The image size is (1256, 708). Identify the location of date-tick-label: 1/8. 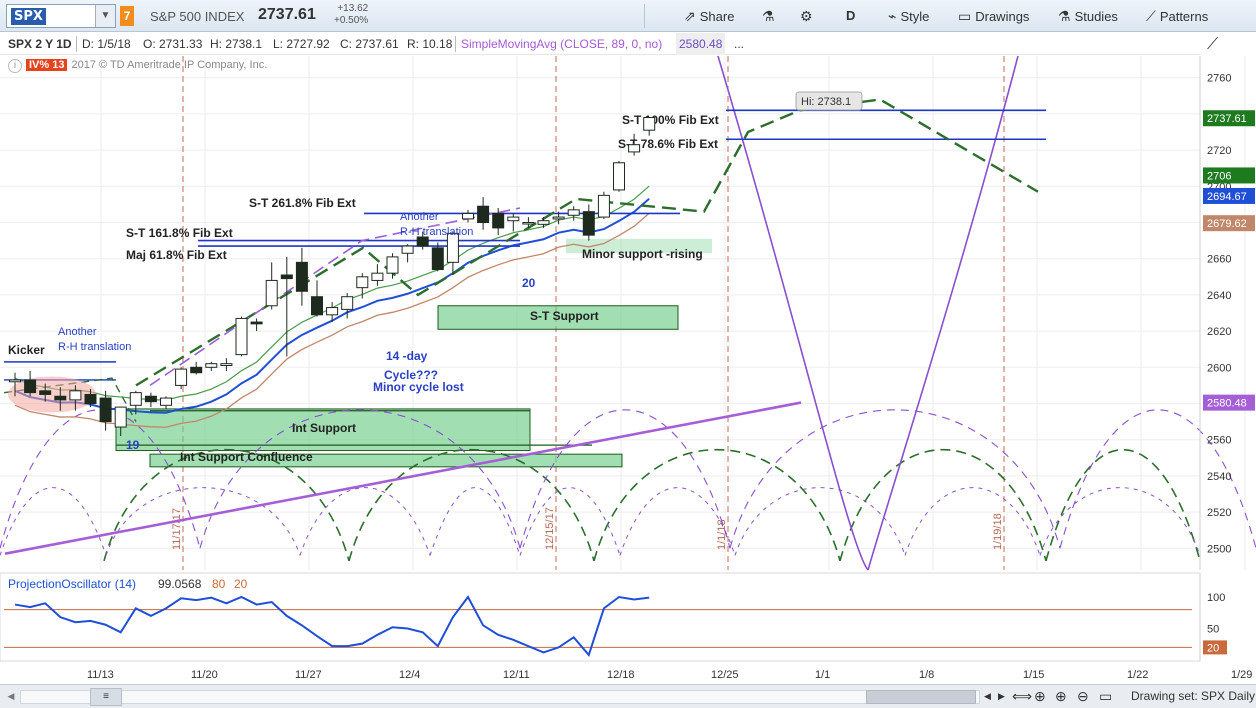
(926, 675).